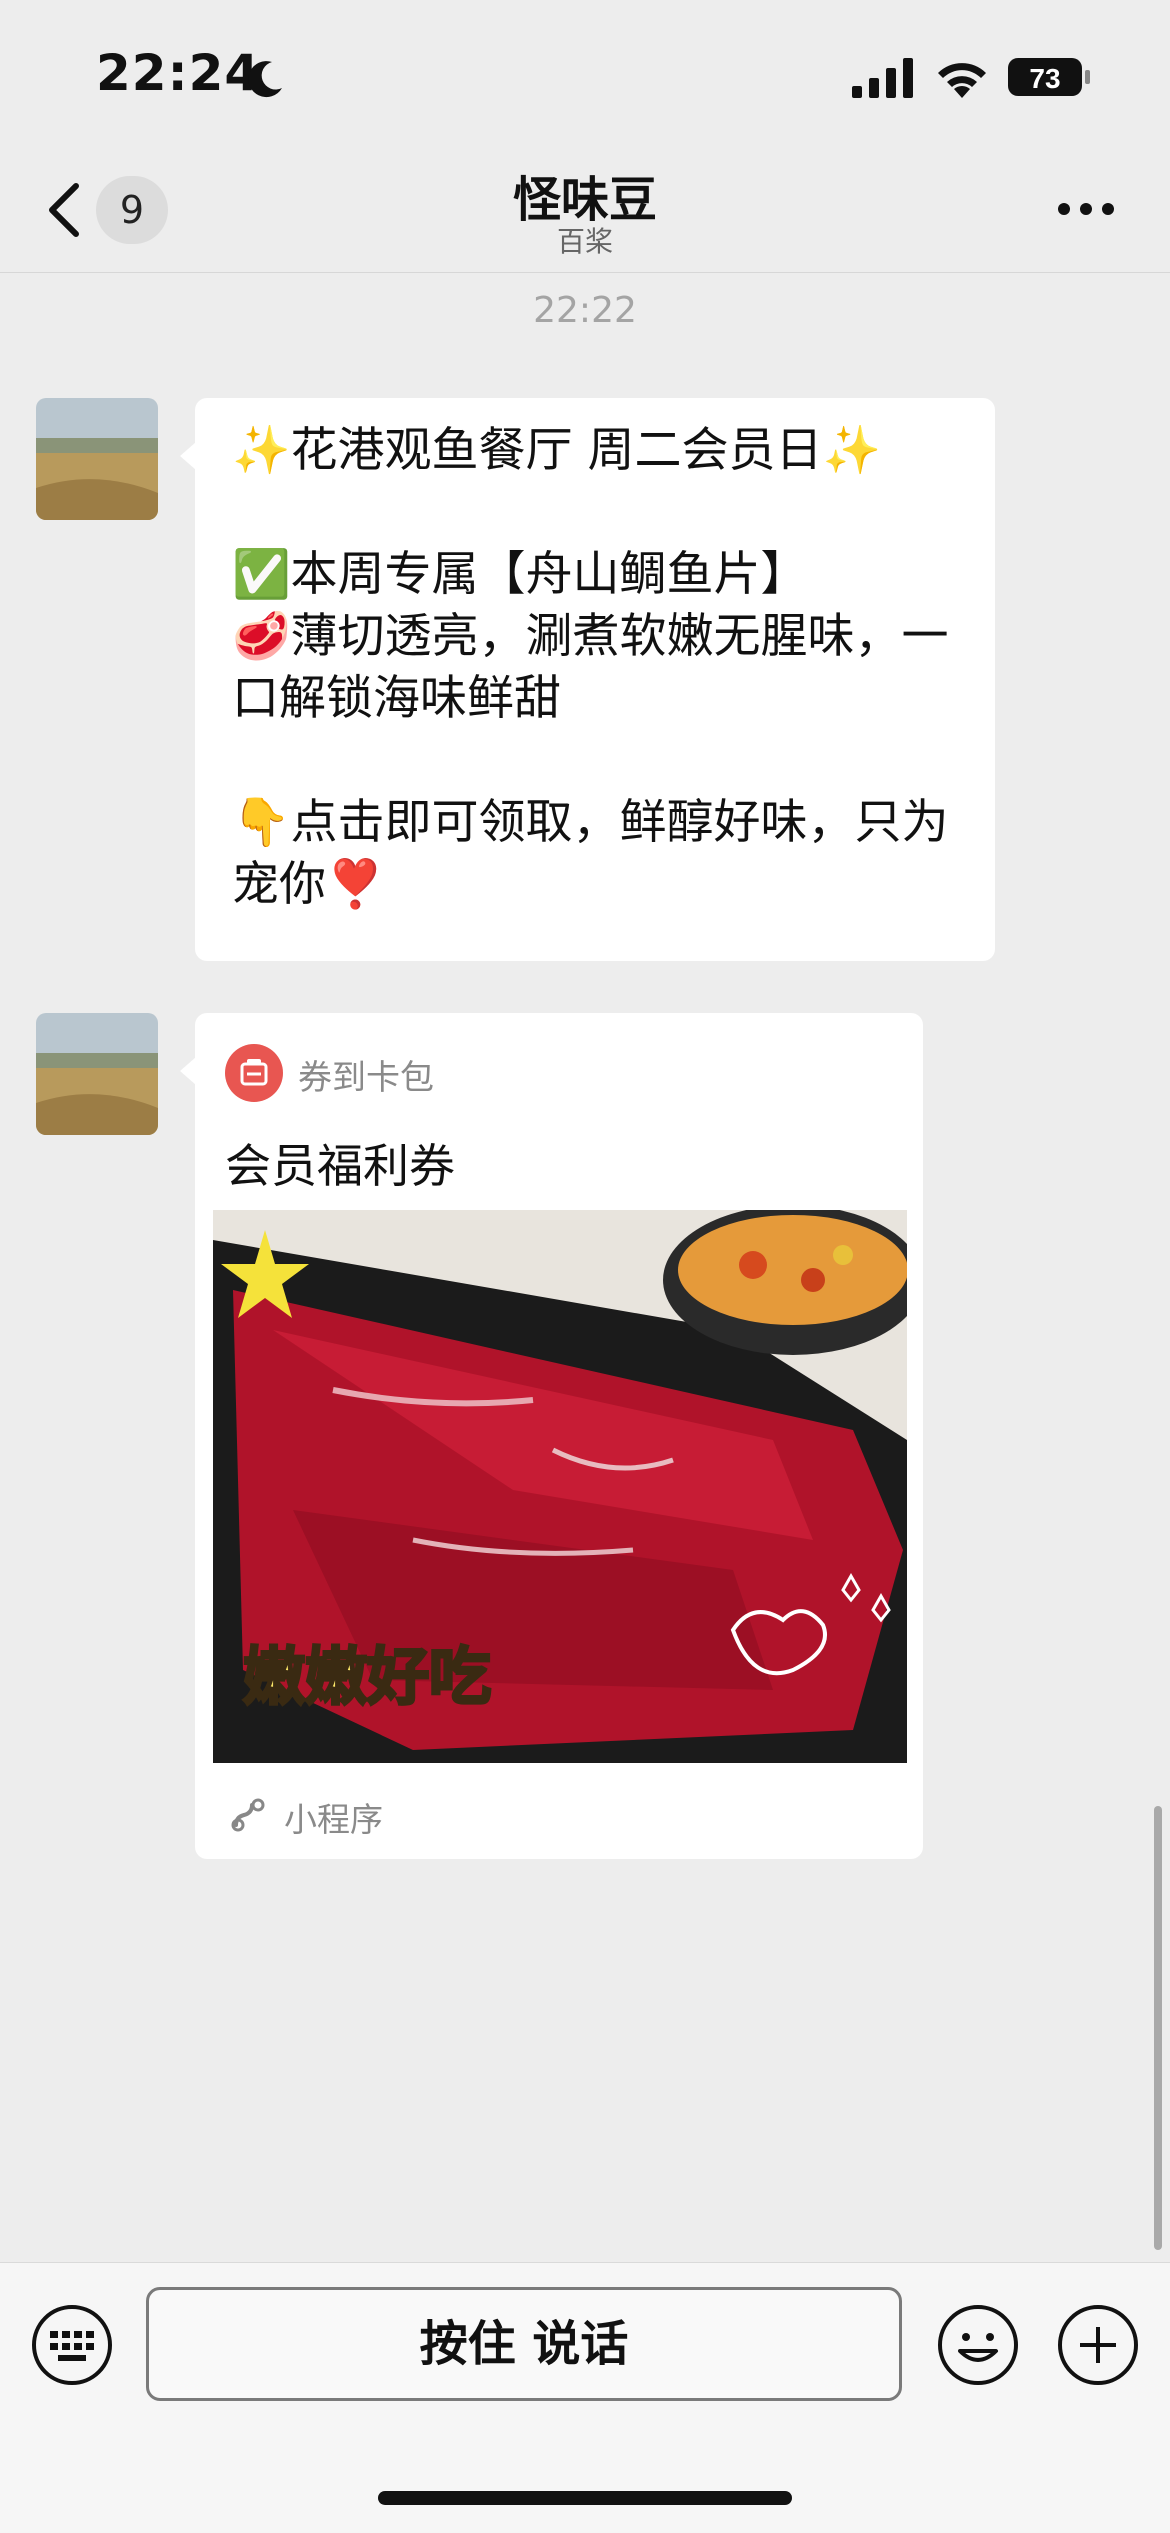 This screenshot has height=2533, width=1170. I want to click on mini-program-label: 小程序, so click(333, 1819).